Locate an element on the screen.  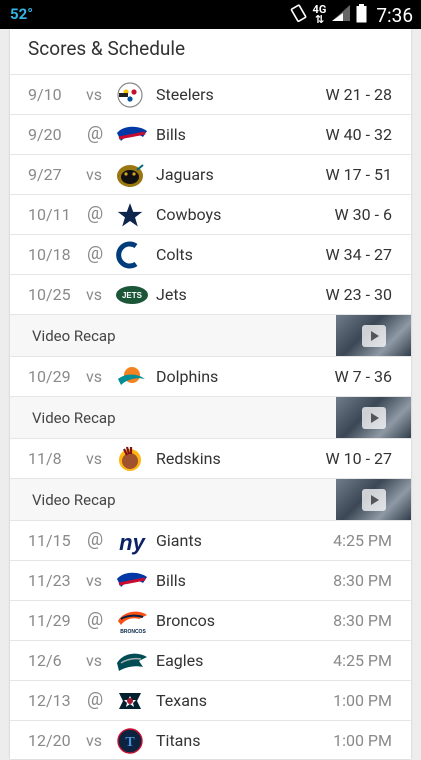
jaguars-logo-icon is located at coordinates (130, 175).